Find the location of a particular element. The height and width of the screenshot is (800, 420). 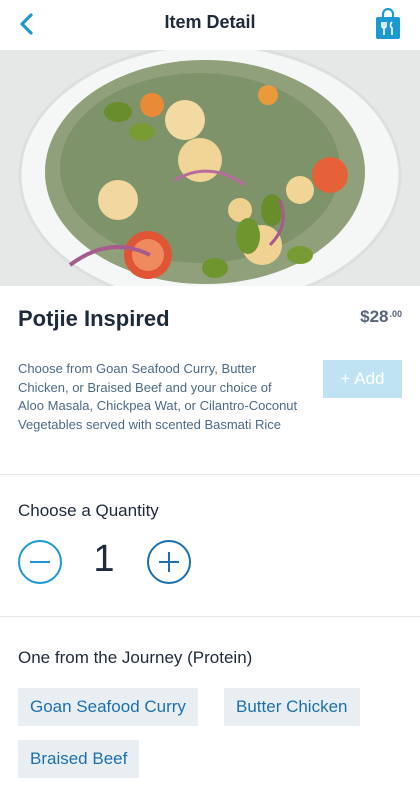

item-price: $28.00 is located at coordinates (381, 317).